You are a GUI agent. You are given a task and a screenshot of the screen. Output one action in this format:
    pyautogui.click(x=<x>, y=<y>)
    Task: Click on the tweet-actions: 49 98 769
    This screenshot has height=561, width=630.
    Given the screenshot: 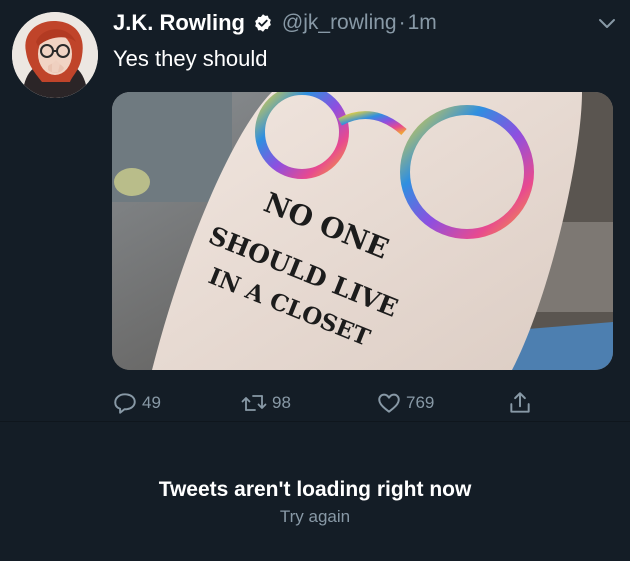 What is the action you would take?
    pyautogui.click(x=362, y=403)
    